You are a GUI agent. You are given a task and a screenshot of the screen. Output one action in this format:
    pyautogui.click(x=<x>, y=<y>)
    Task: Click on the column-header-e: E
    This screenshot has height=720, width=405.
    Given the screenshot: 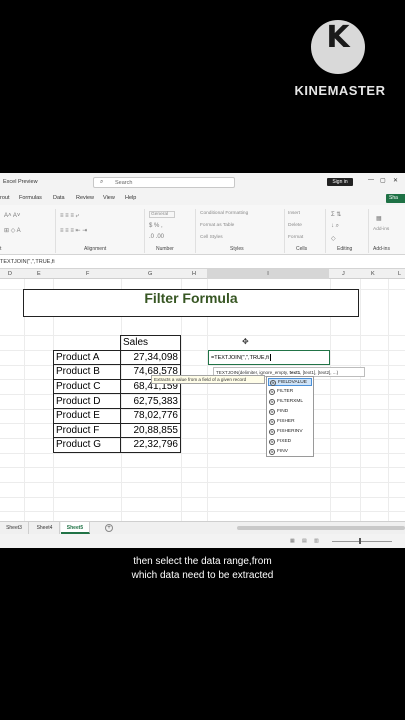 What is the action you would take?
    pyautogui.click(x=39, y=274)
    